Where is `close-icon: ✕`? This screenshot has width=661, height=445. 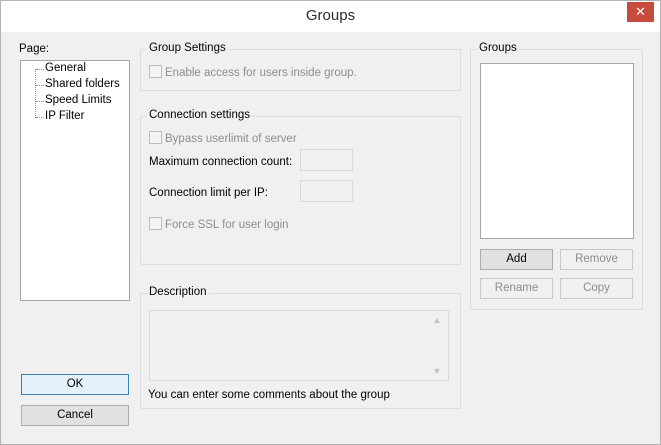
close-icon: ✕ is located at coordinates (640, 11).